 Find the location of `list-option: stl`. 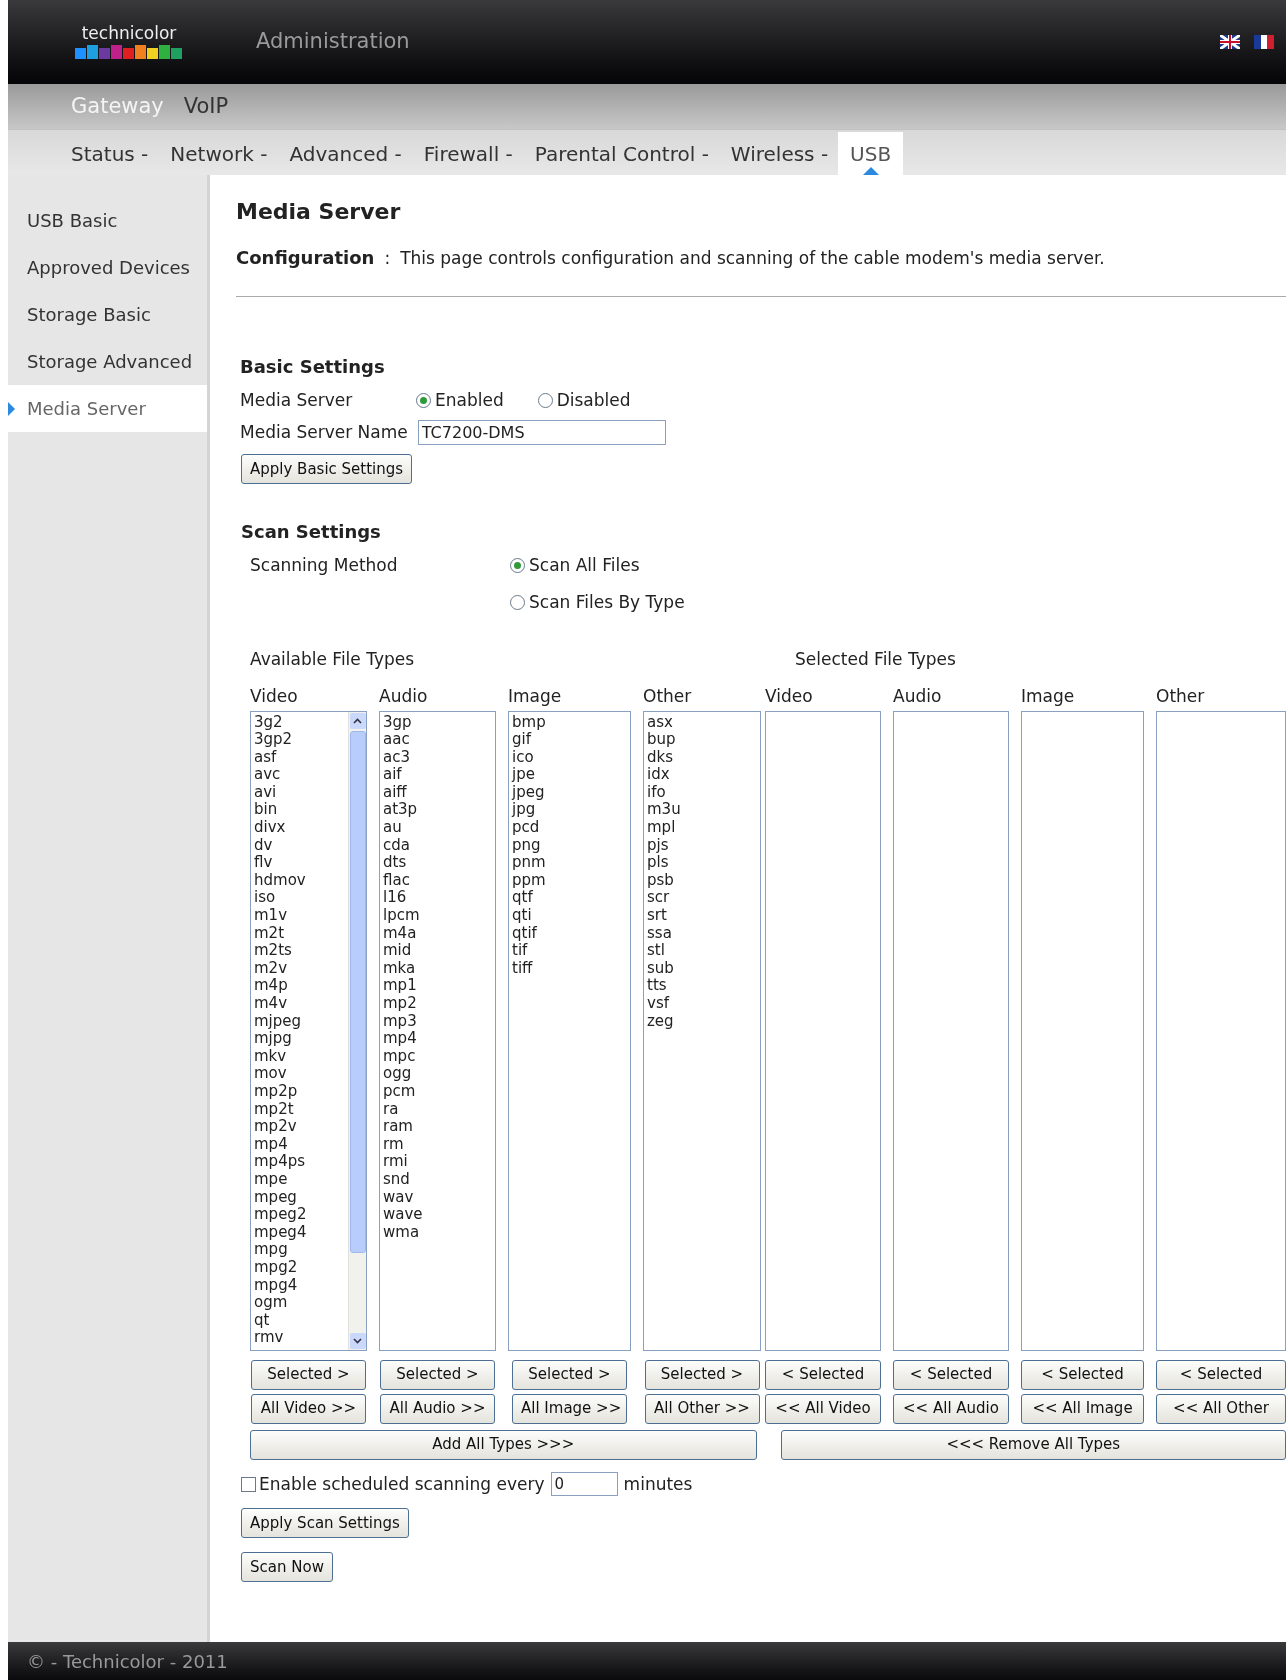

list-option: stl is located at coordinates (703, 951).